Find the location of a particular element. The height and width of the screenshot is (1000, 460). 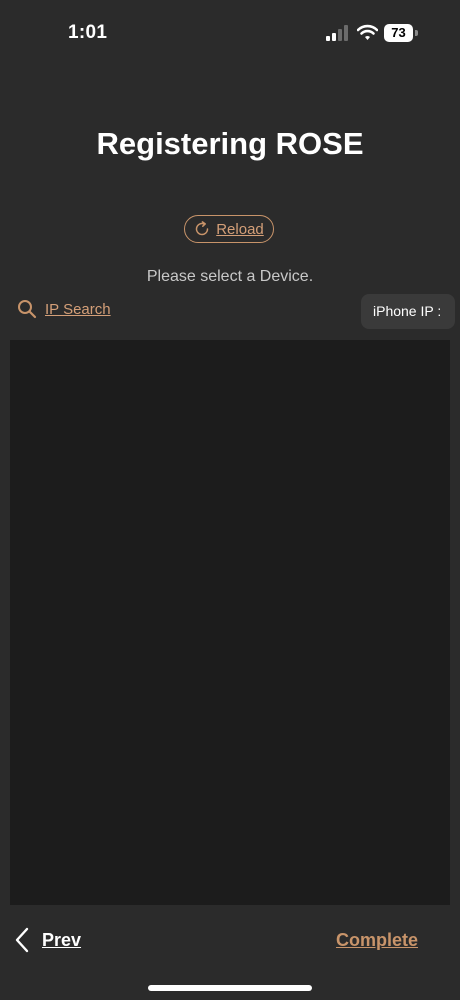

reload-button: Reload is located at coordinates (229, 229).